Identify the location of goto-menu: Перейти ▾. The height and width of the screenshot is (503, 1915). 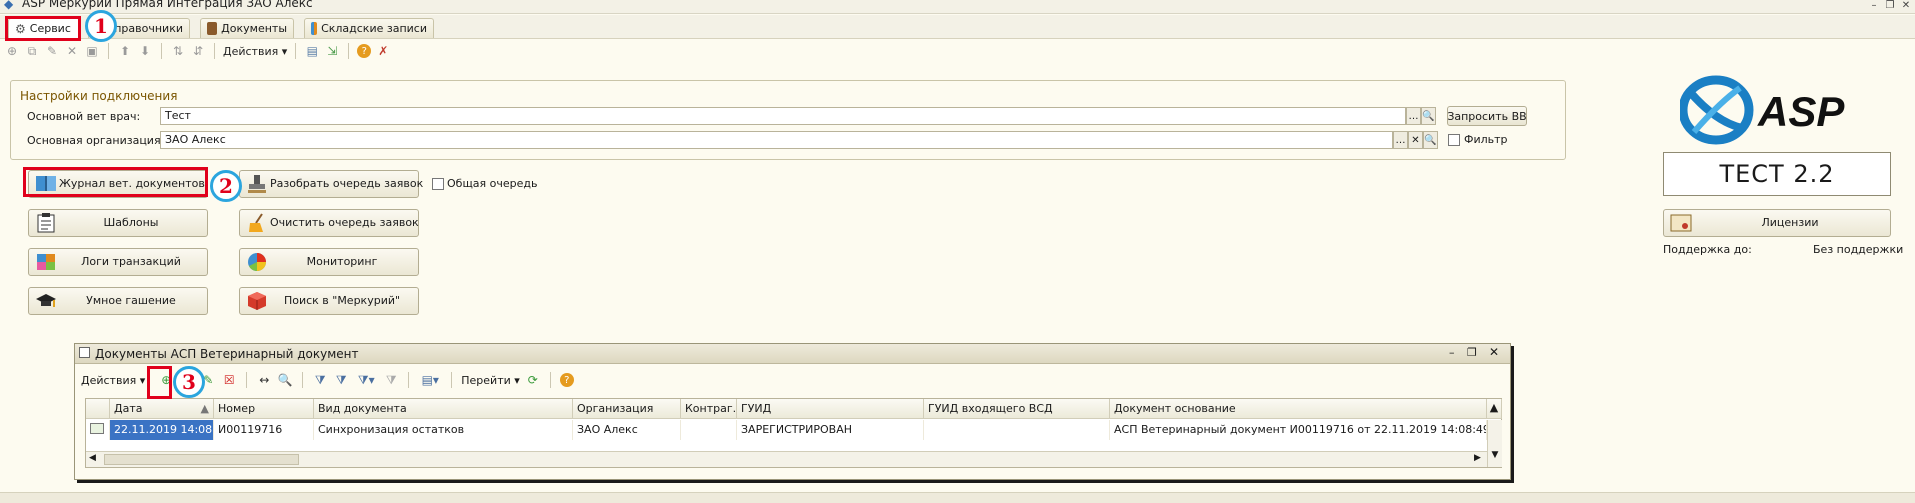
(490, 380).